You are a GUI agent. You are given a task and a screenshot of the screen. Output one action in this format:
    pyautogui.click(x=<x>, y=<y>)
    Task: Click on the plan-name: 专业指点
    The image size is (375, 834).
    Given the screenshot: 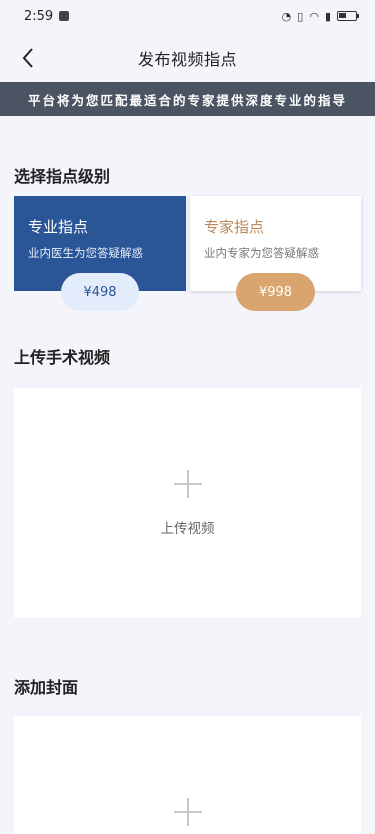 What is the action you would take?
    pyautogui.click(x=58, y=227)
    